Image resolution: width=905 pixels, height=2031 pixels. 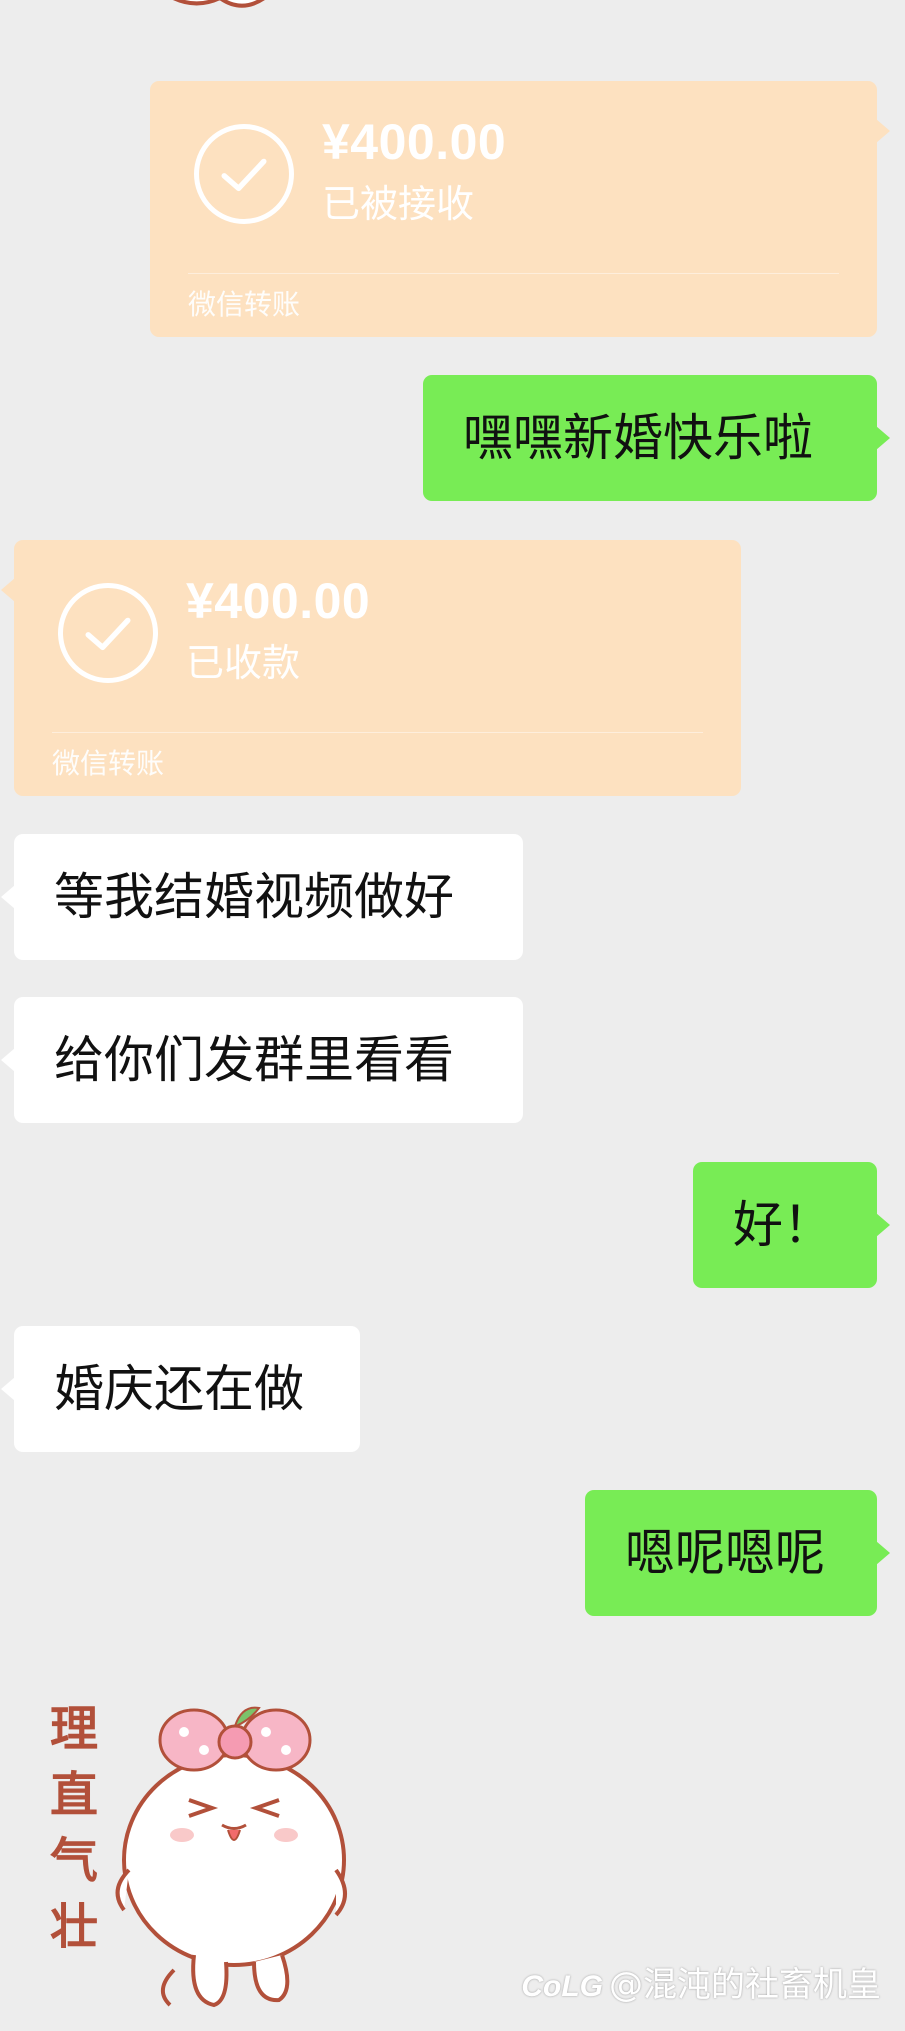 I want to click on message-bubble-outgoing: 好！, so click(x=791, y=1225).